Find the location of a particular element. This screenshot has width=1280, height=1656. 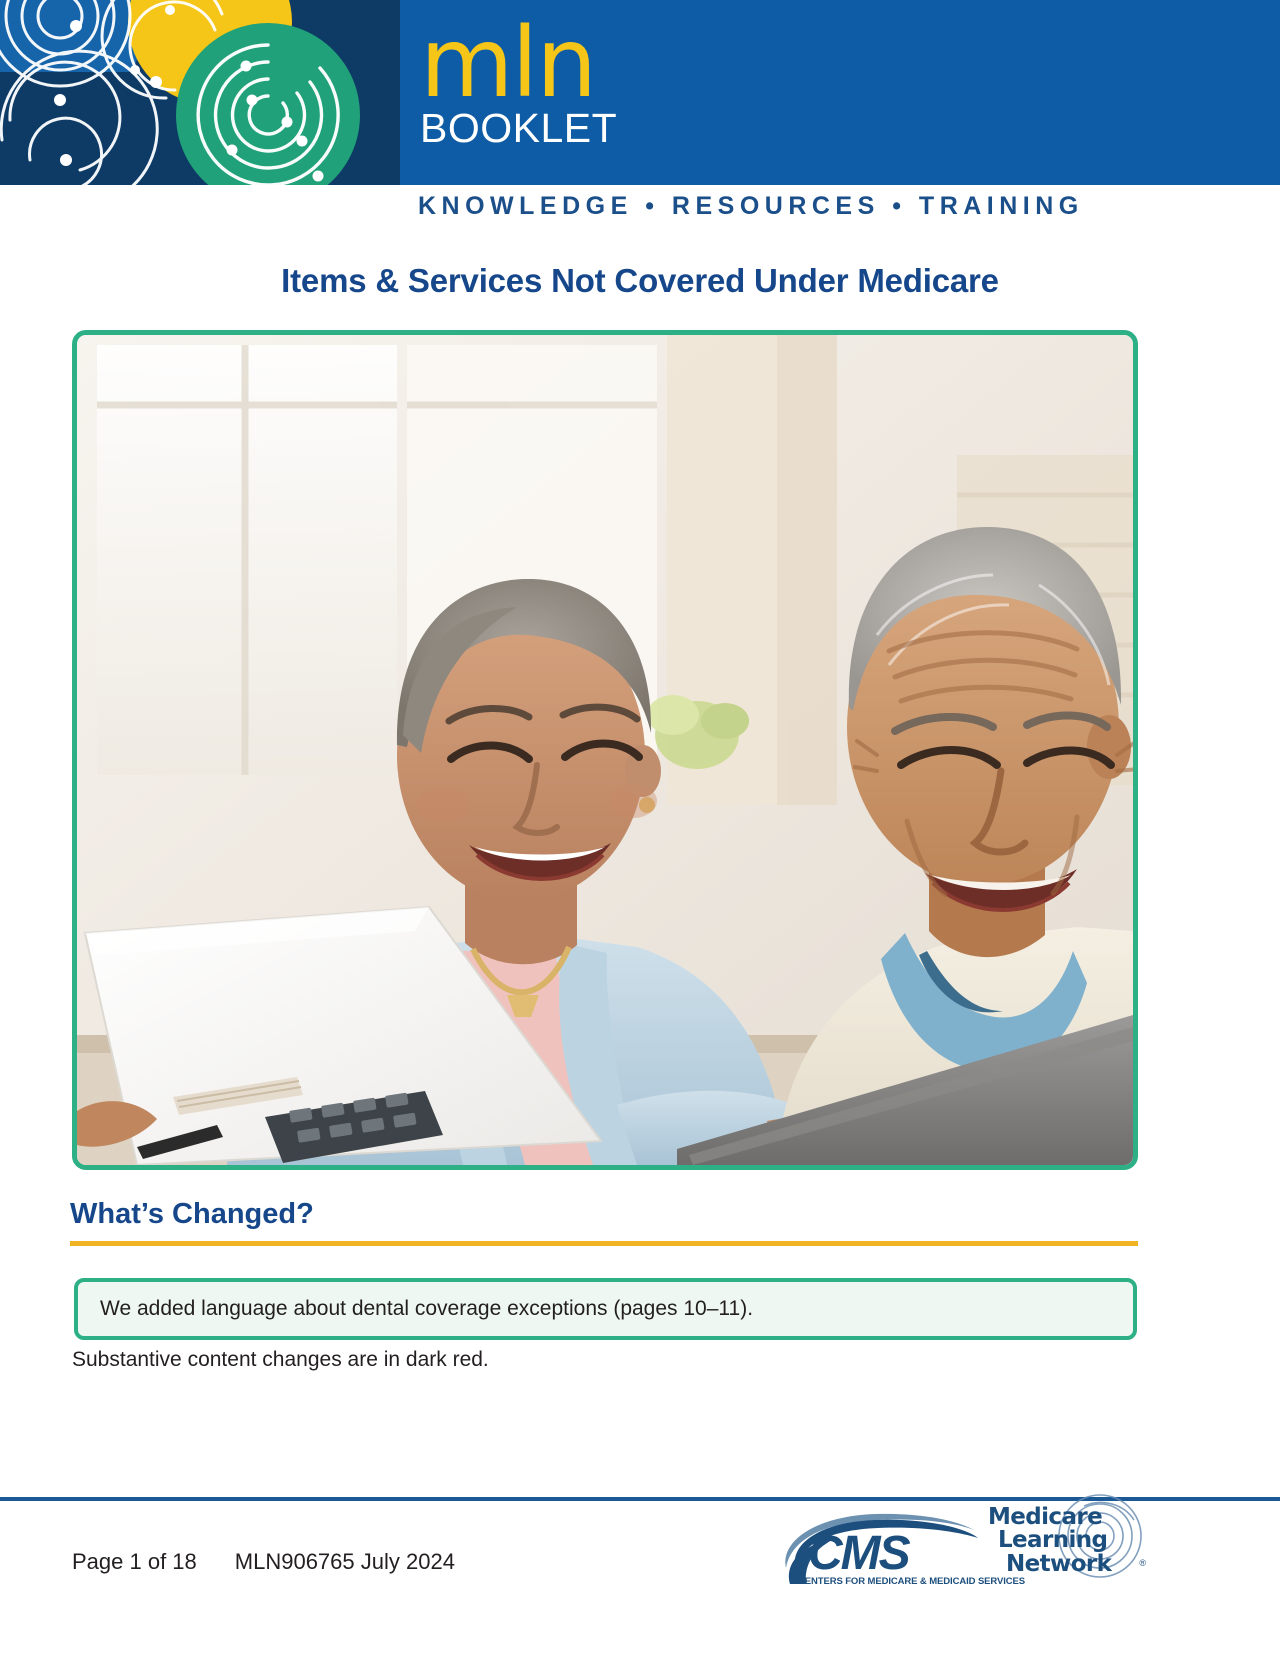

header-banner: mln BOOKLET is located at coordinates (640, 92).